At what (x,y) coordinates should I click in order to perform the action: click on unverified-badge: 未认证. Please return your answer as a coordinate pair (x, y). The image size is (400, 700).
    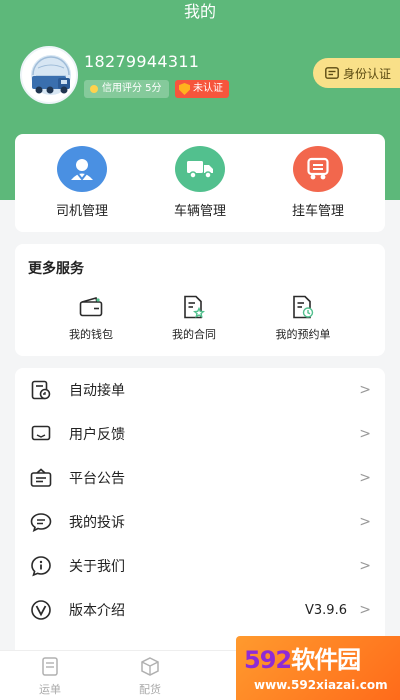
    Looking at the image, I should click on (202, 89).